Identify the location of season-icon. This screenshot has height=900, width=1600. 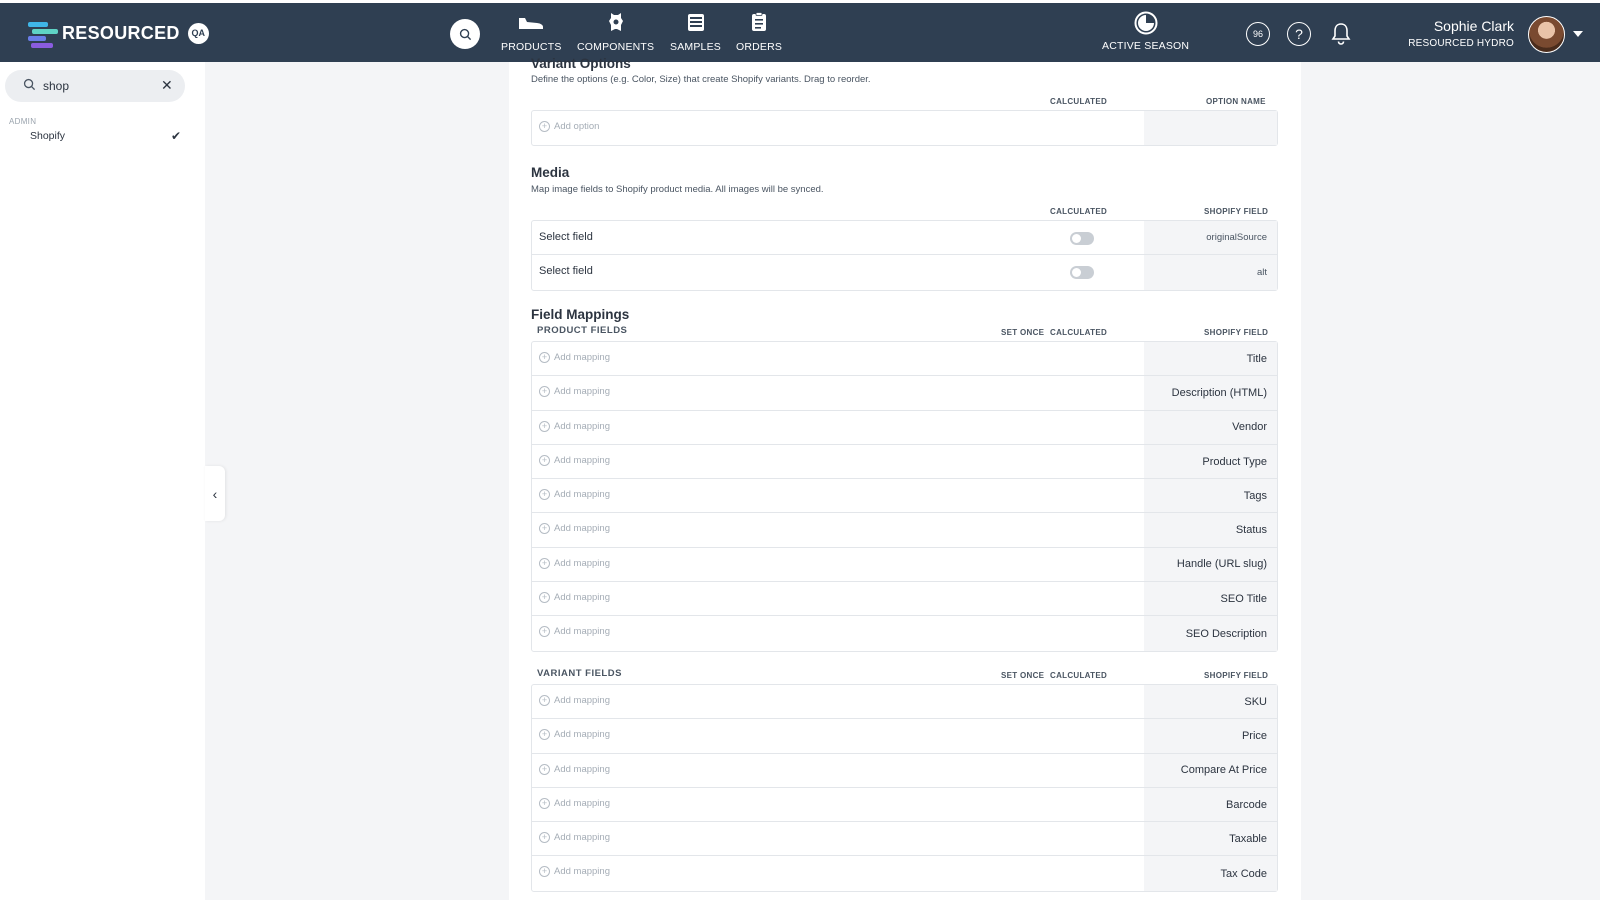
(1146, 23).